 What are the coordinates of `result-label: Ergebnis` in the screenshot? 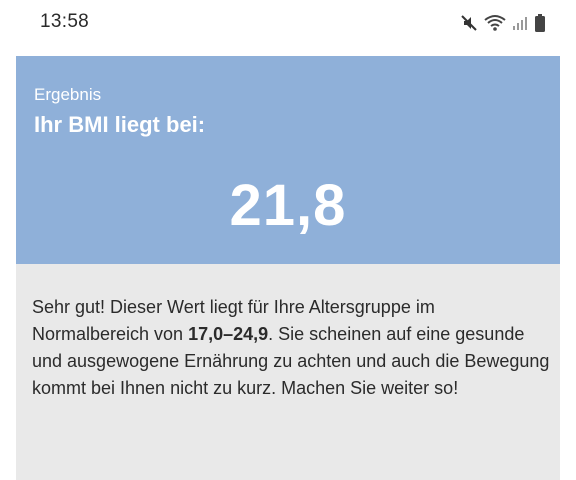 It's located at (68, 94).